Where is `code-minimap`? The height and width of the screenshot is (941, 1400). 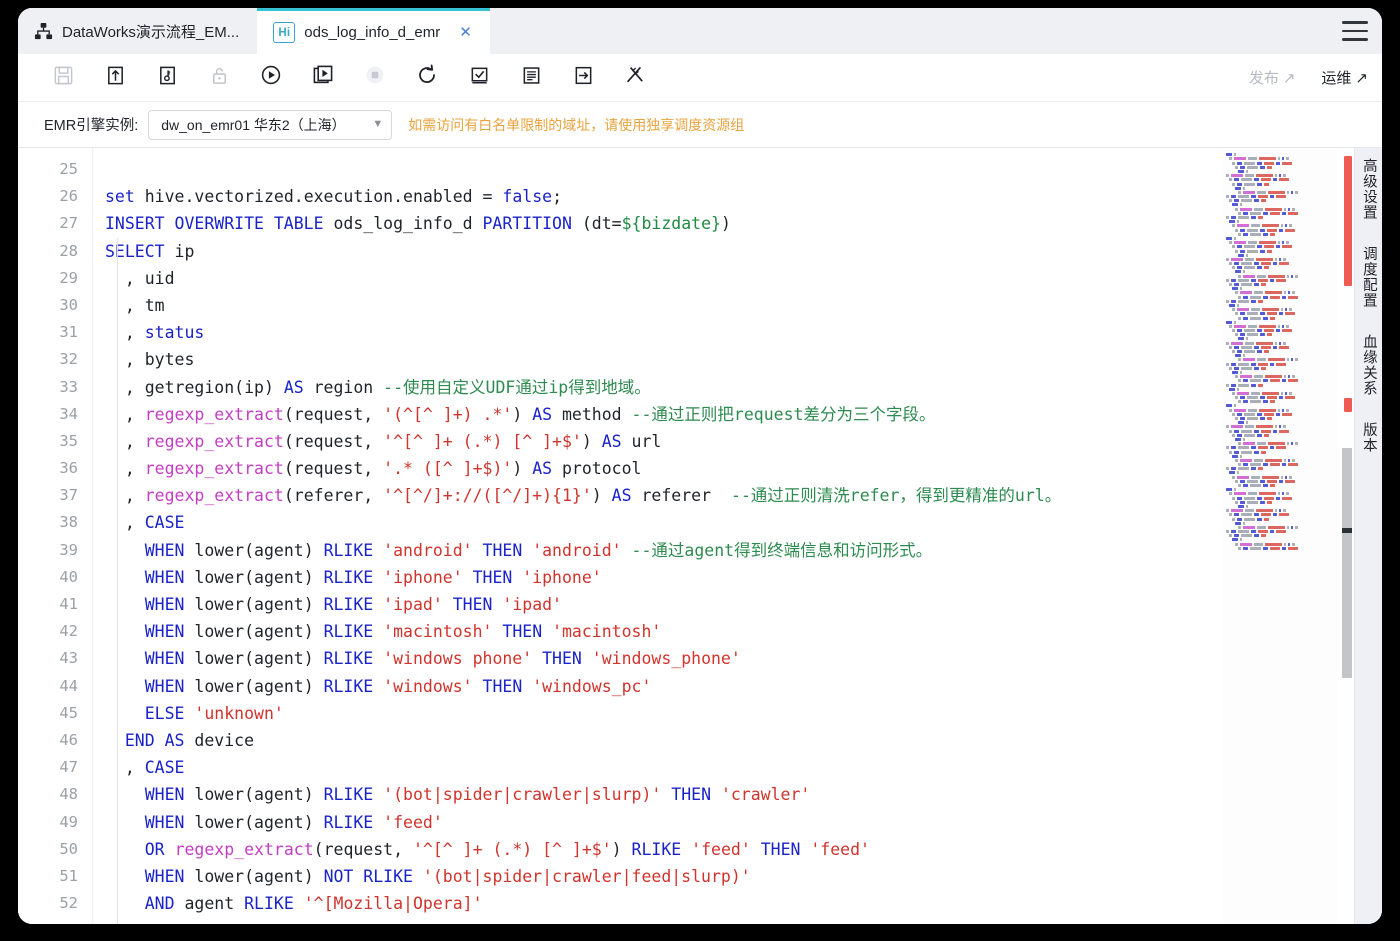
code-minimap is located at coordinates (1280, 536).